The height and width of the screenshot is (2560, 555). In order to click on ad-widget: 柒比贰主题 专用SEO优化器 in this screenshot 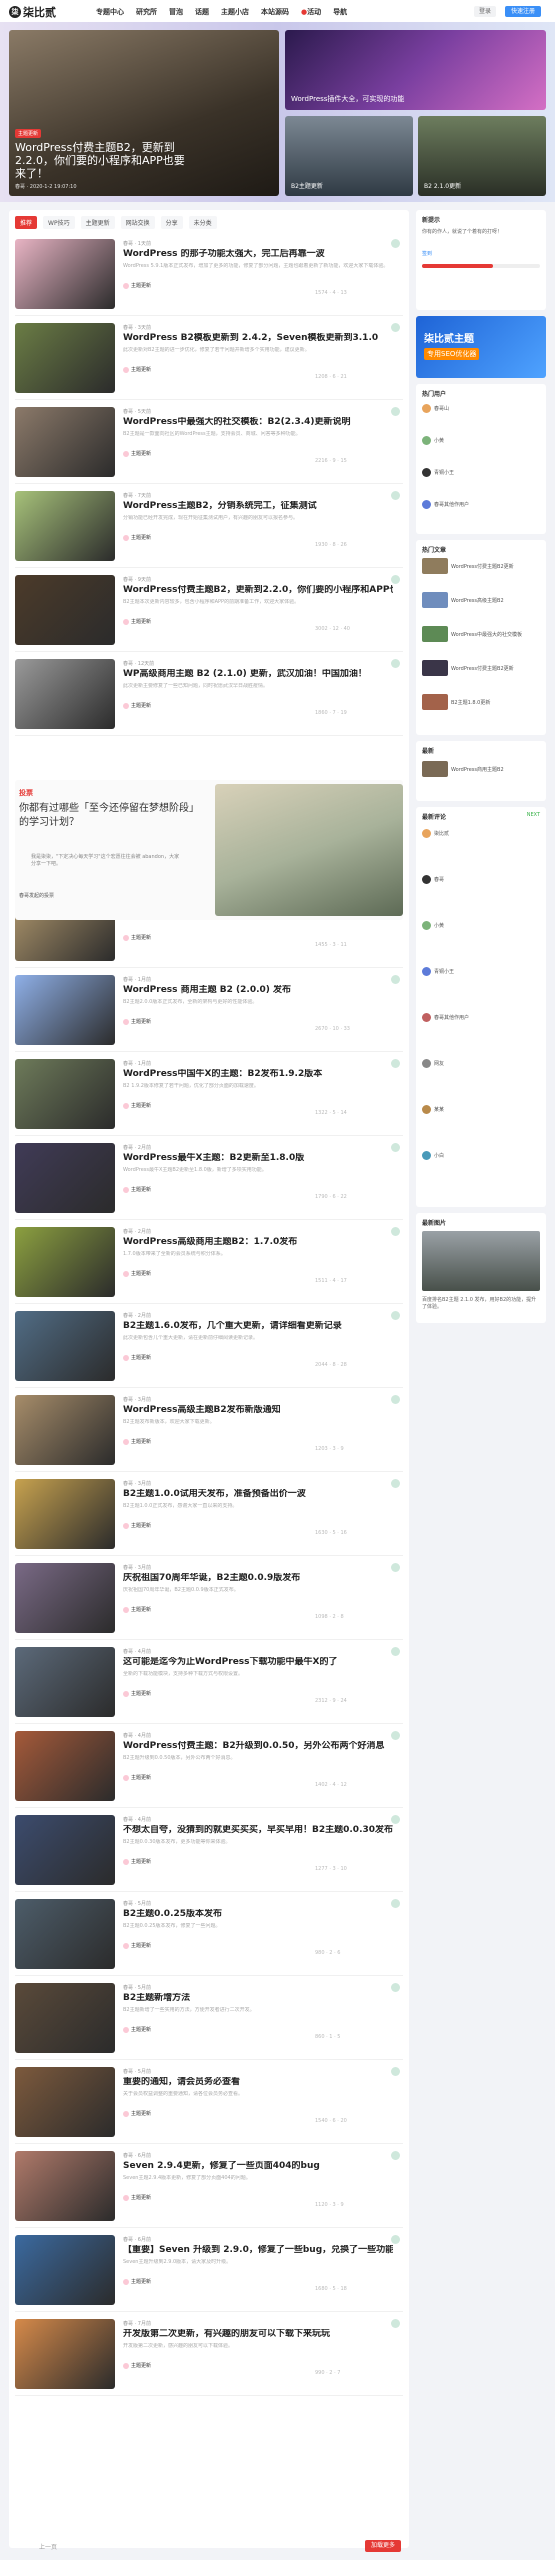, I will do `click(481, 347)`.